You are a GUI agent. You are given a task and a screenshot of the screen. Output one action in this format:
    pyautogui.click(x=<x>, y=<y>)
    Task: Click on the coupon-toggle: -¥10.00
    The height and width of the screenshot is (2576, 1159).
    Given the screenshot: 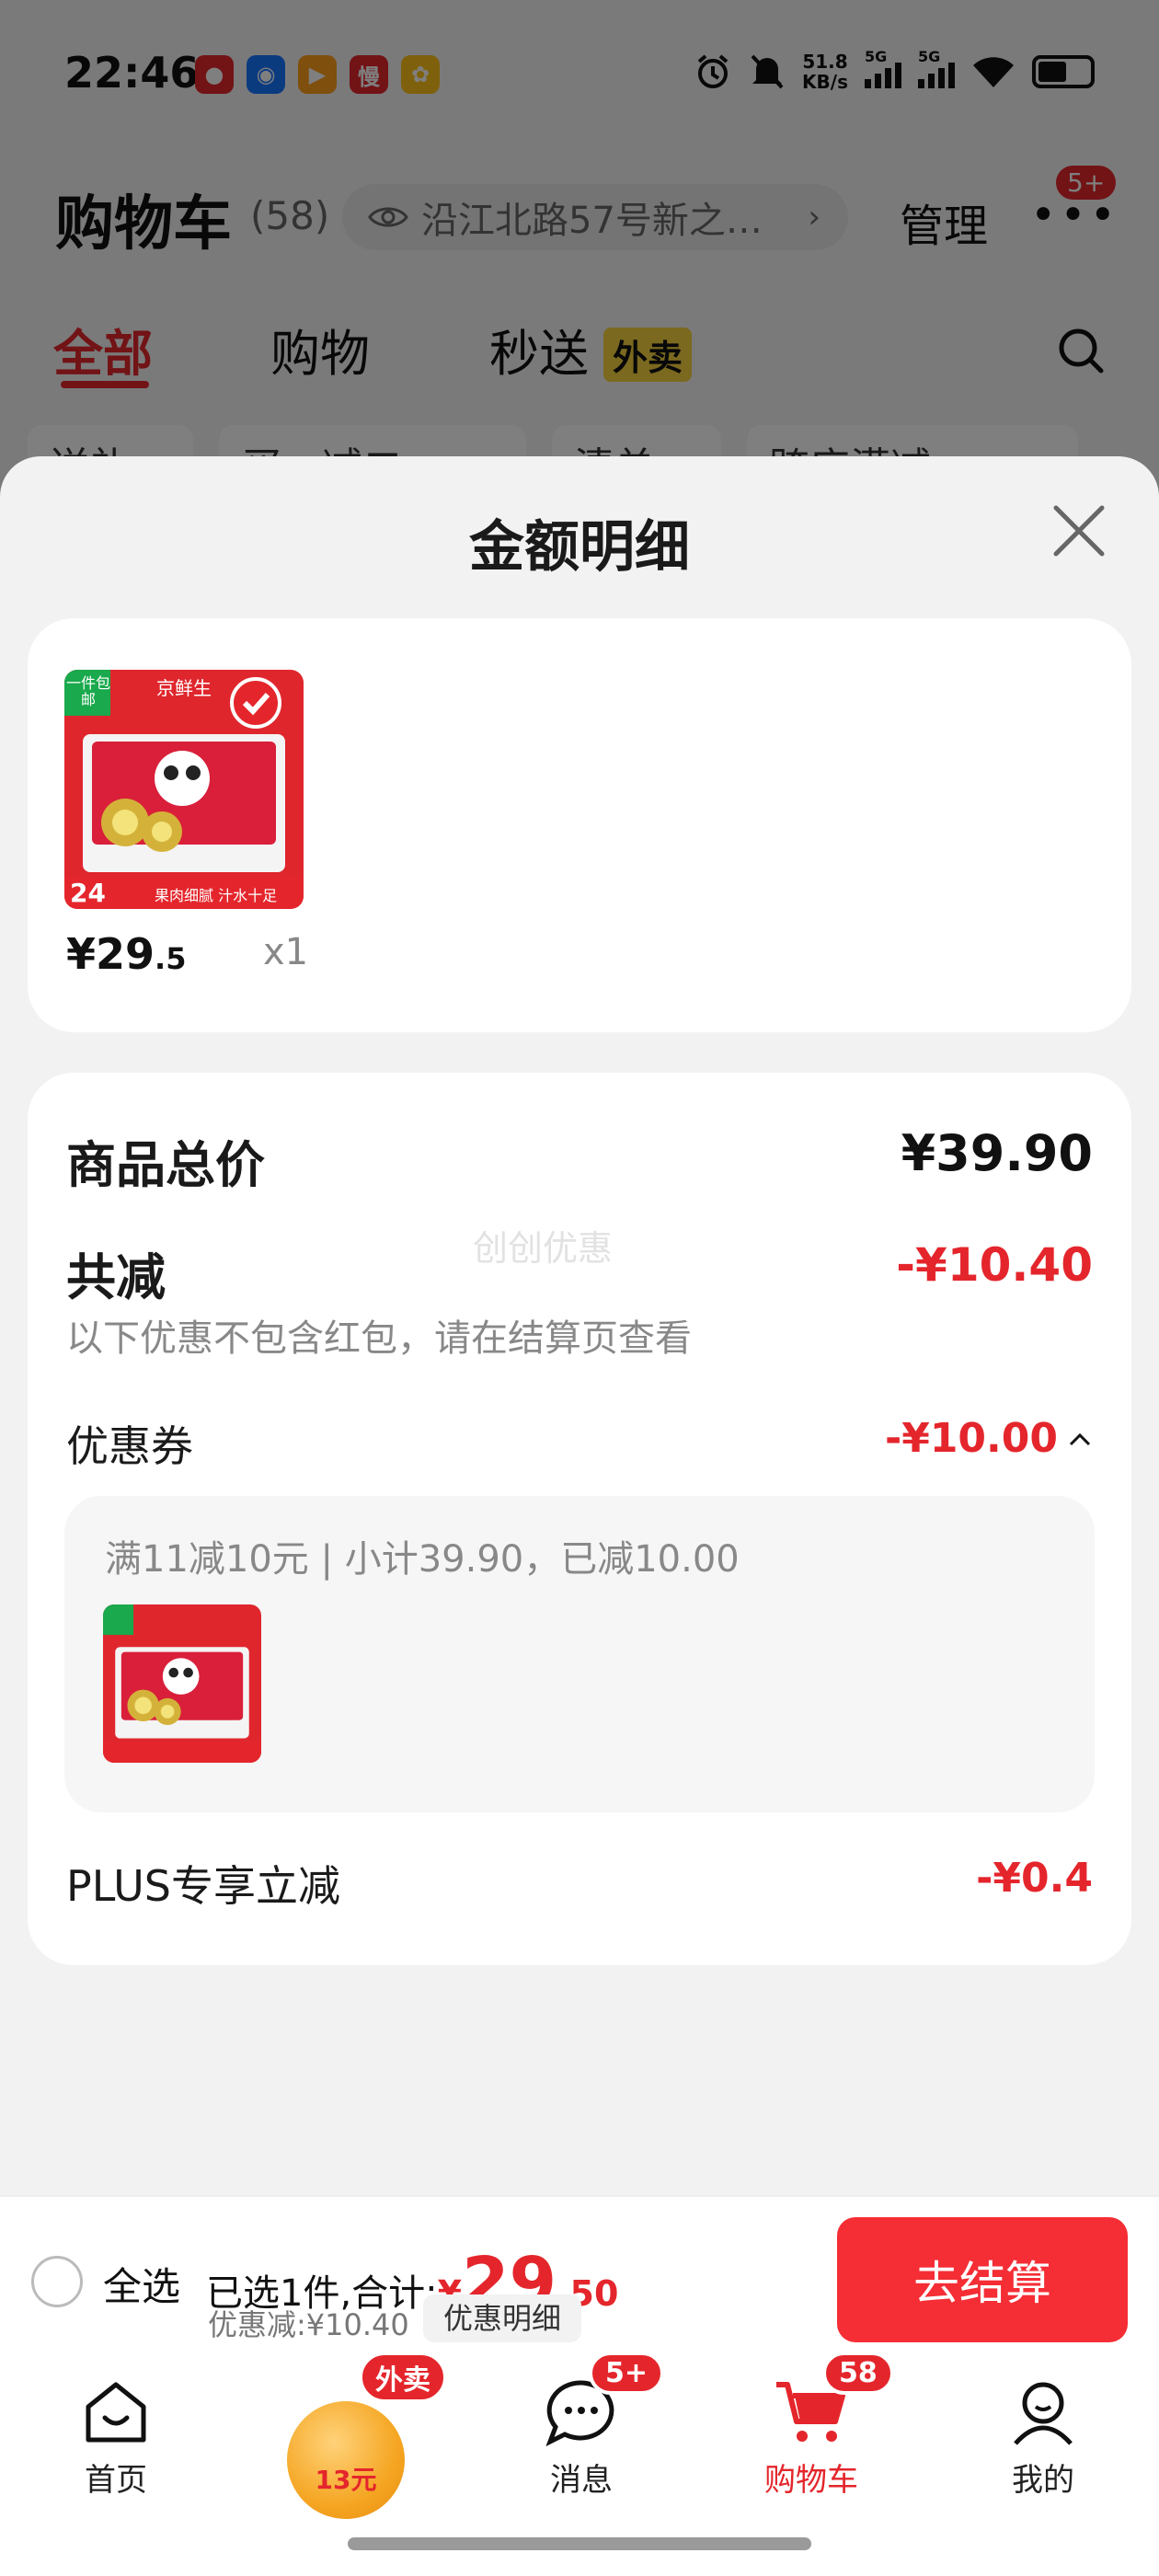 What is the action you would take?
    pyautogui.click(x=989, y=1438)
    